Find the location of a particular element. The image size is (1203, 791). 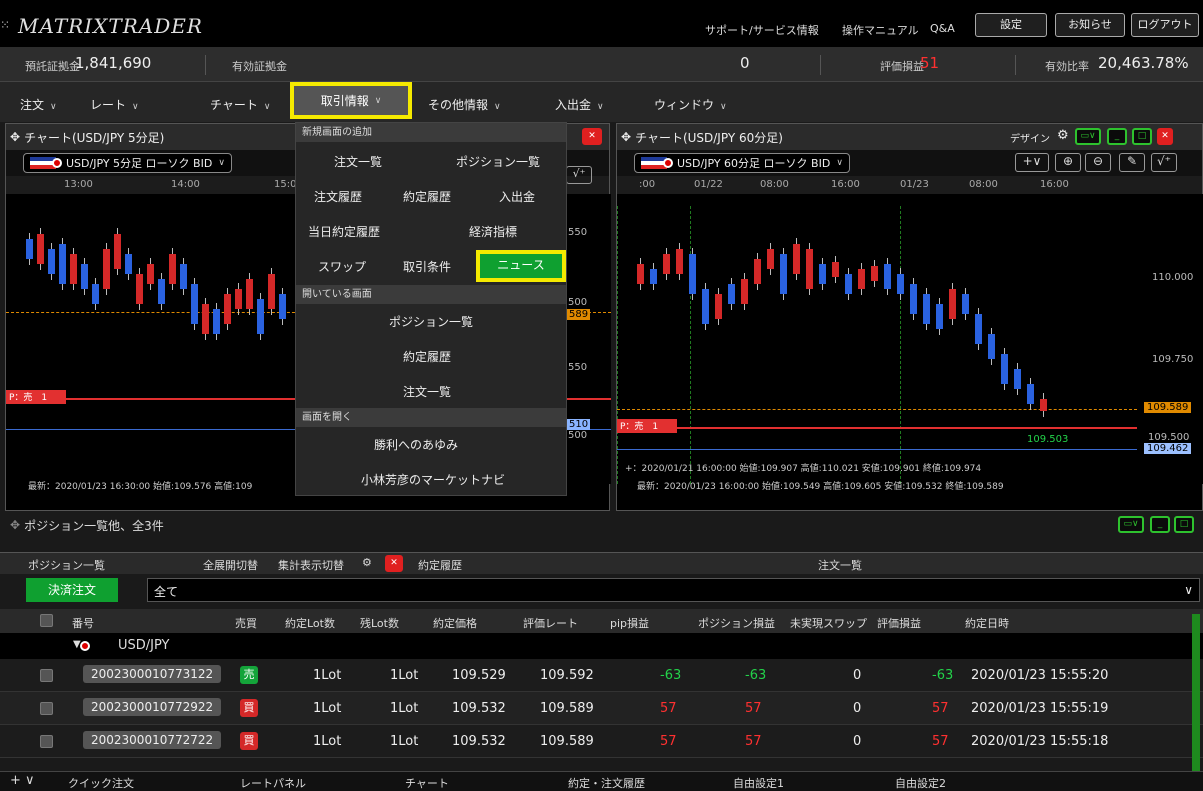

tab-position-list: ポジション一覧 is located at coordinates (66, 565).